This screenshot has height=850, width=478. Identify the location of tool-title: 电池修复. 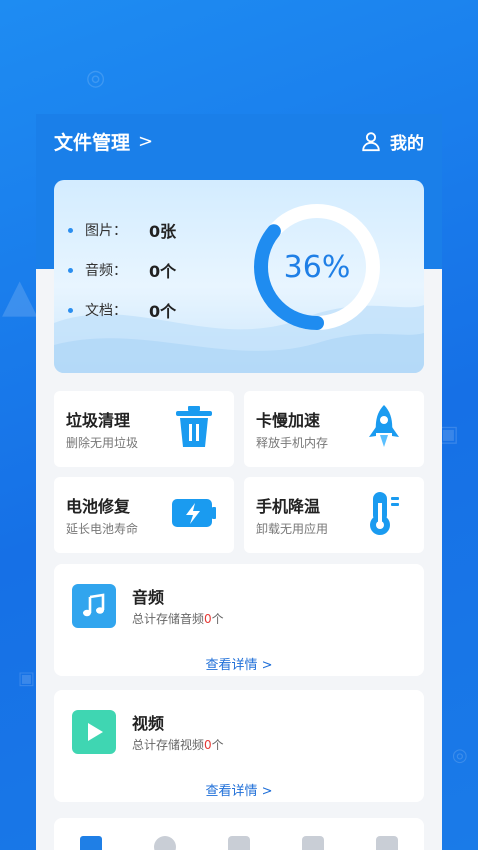
(98, 506).